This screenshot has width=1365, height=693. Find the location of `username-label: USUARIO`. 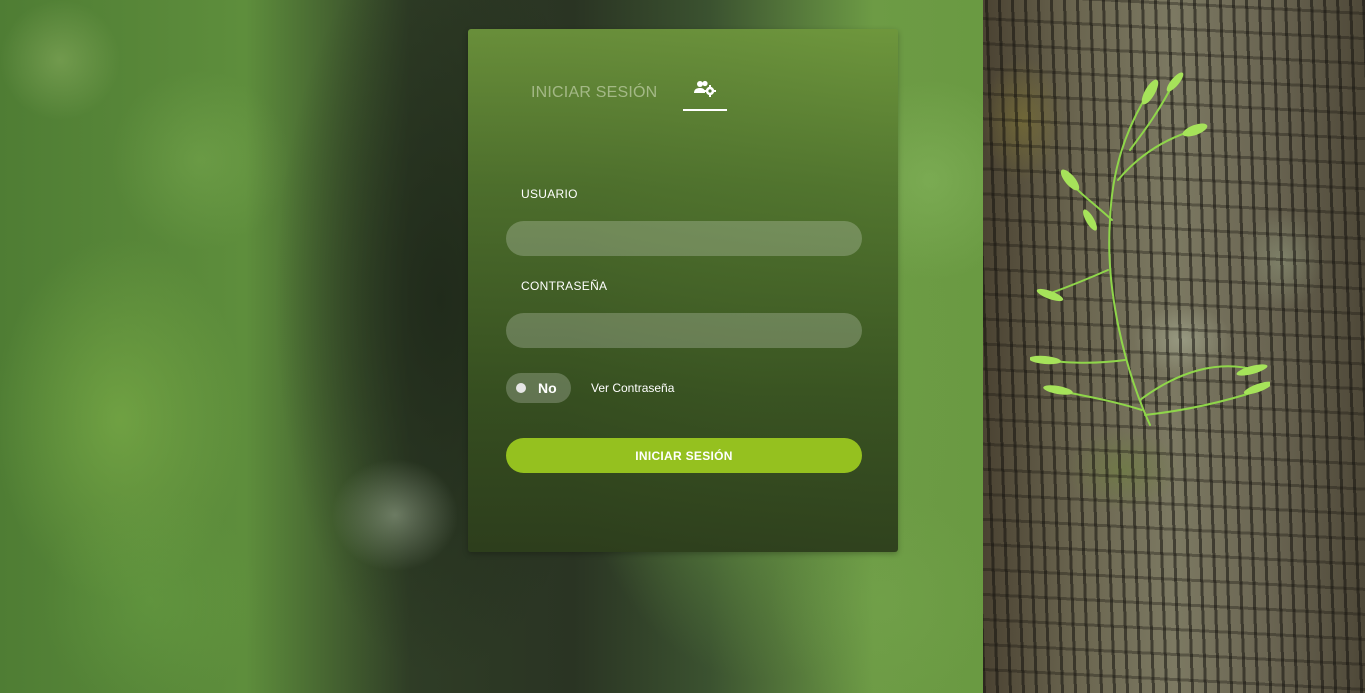

username-label: USUARIO is located at coordinates (549, 194).